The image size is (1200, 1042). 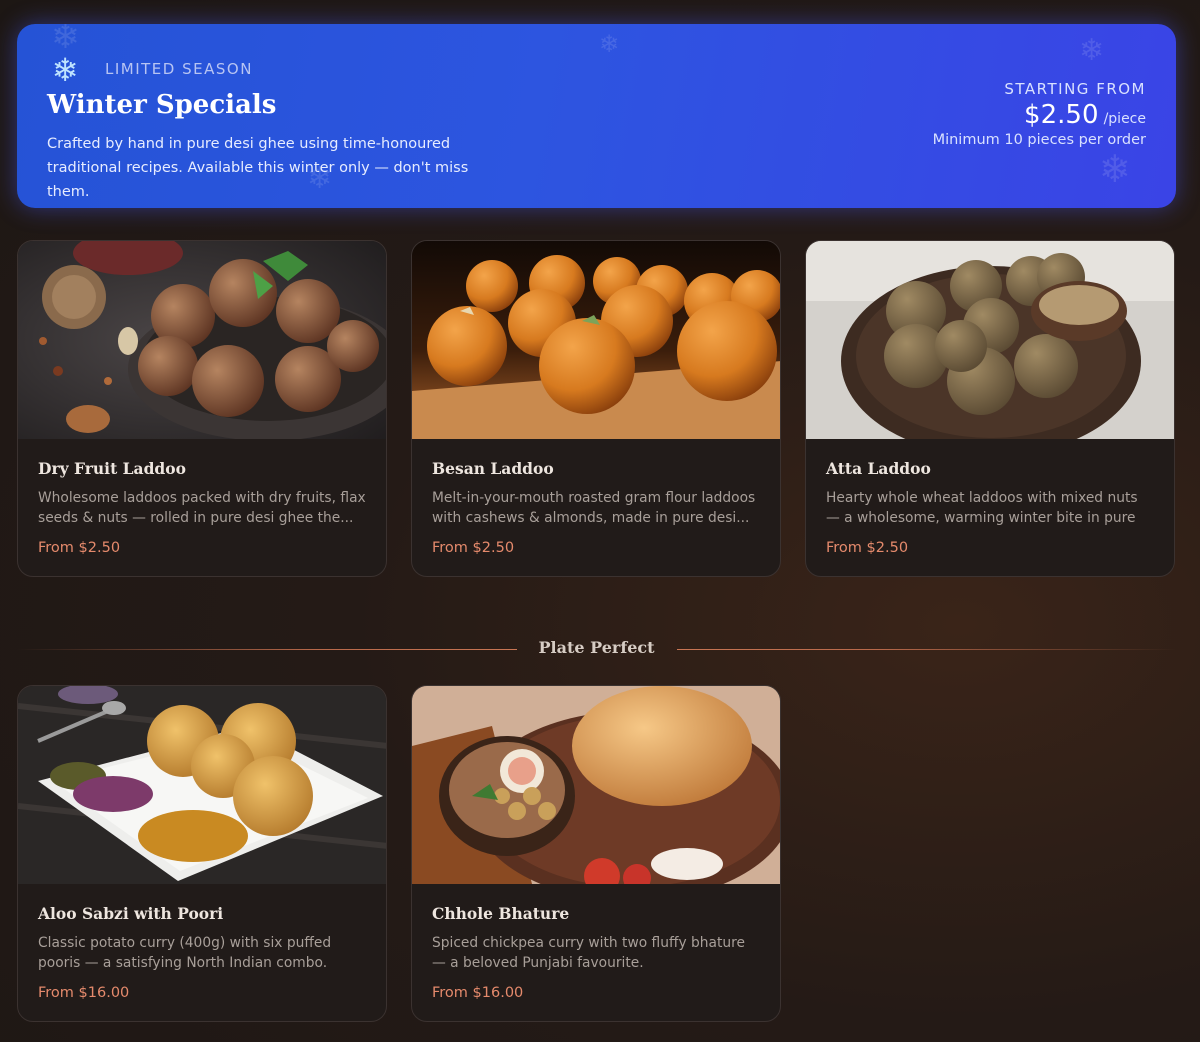 I want to click on section-divider-right, so click(x=926, y=649).